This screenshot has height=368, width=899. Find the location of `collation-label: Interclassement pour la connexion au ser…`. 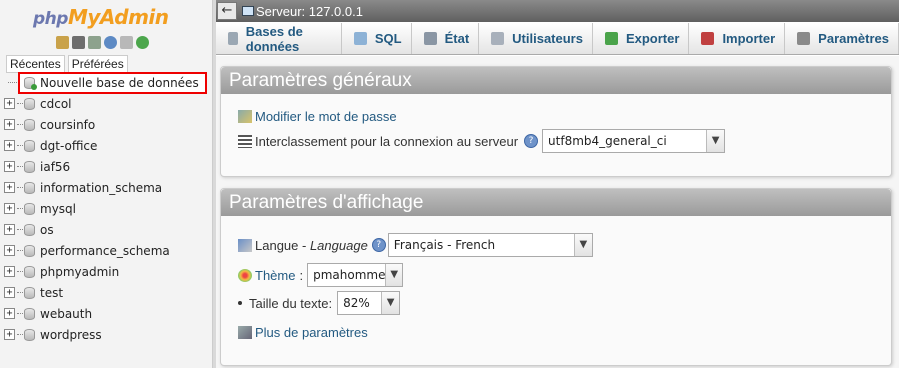

collation-label: Interclassement pour la connexion au ser… is located at coordinates (387, 141).